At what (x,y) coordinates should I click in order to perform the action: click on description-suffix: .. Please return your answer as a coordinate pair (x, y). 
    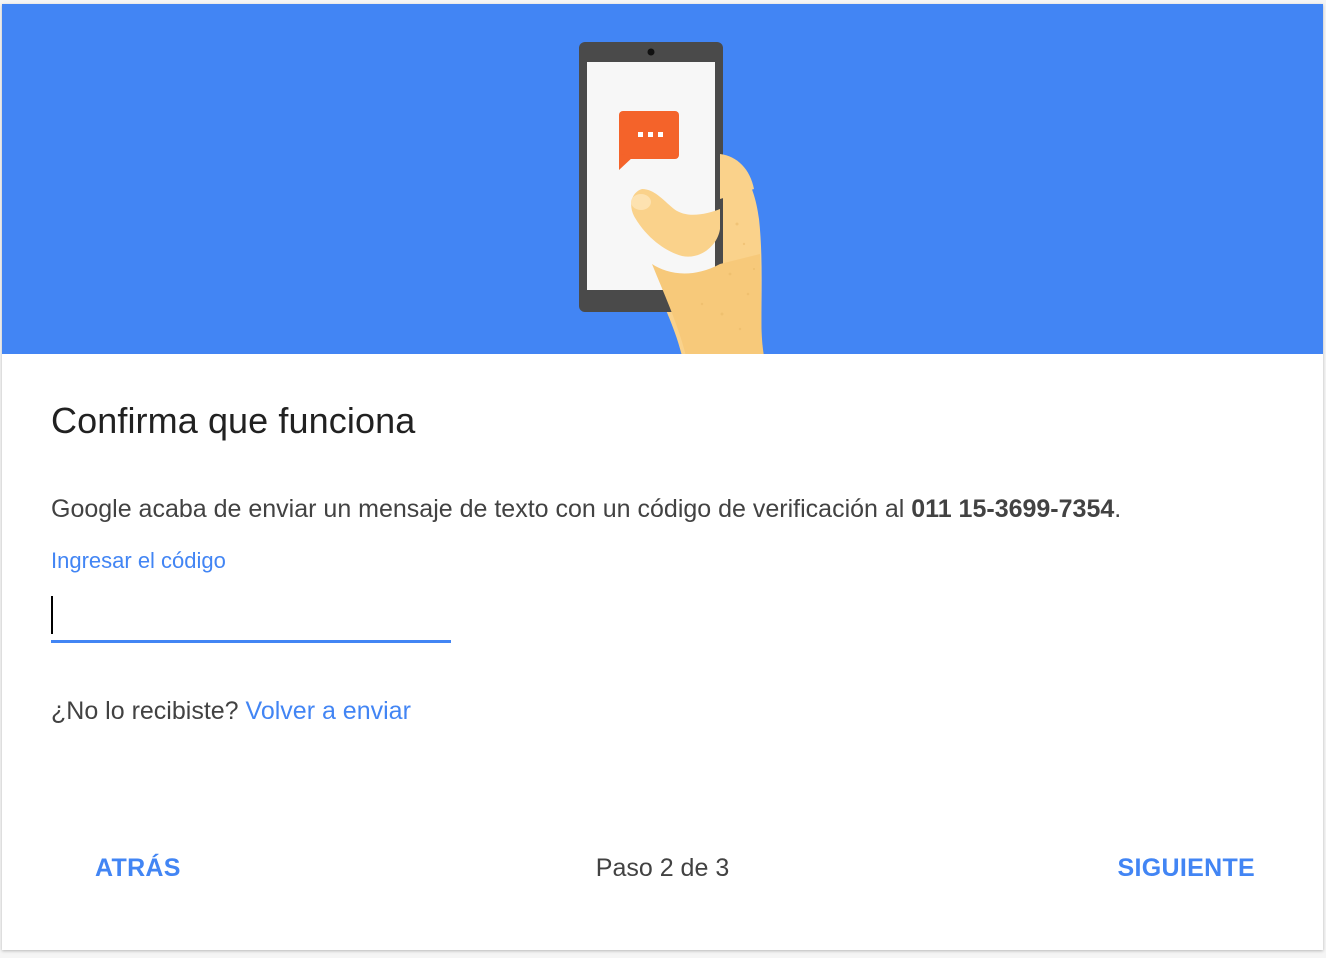
    Looking at the image, I should click on (1118, 509).